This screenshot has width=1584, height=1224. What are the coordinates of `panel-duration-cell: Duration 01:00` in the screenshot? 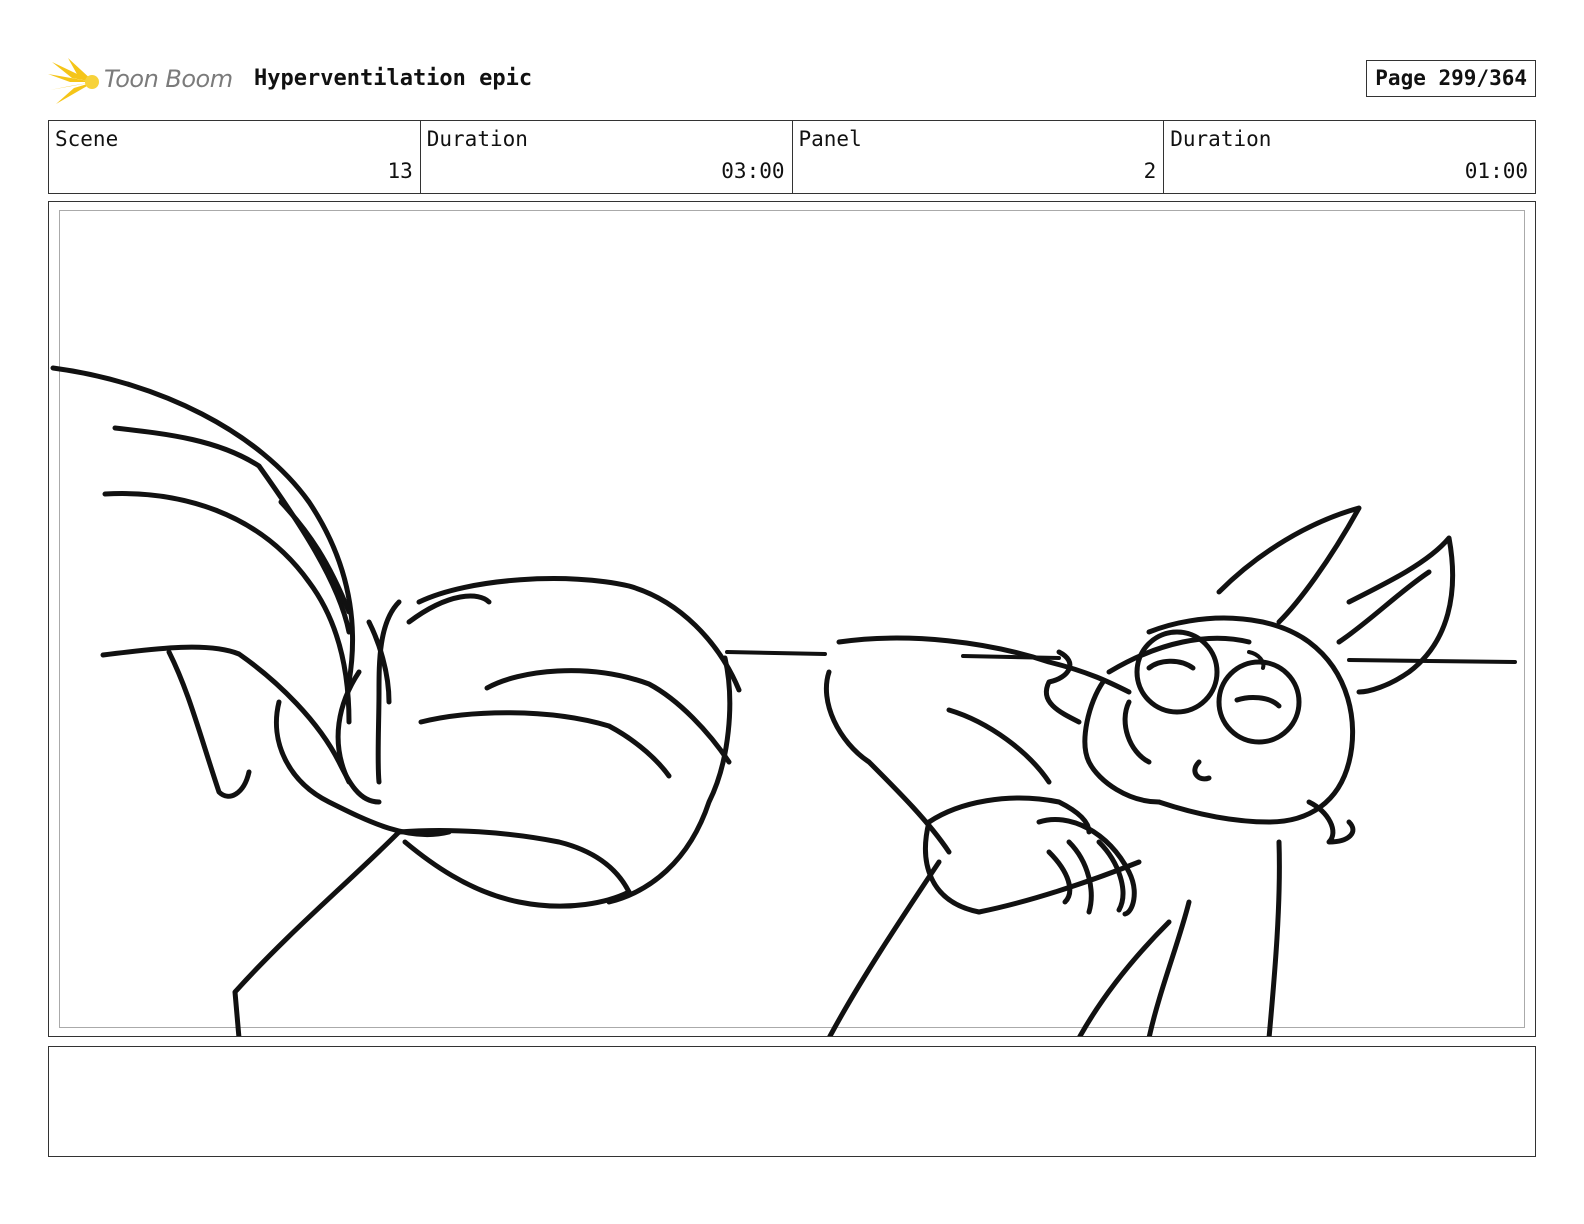 It's located at (1349, 157).